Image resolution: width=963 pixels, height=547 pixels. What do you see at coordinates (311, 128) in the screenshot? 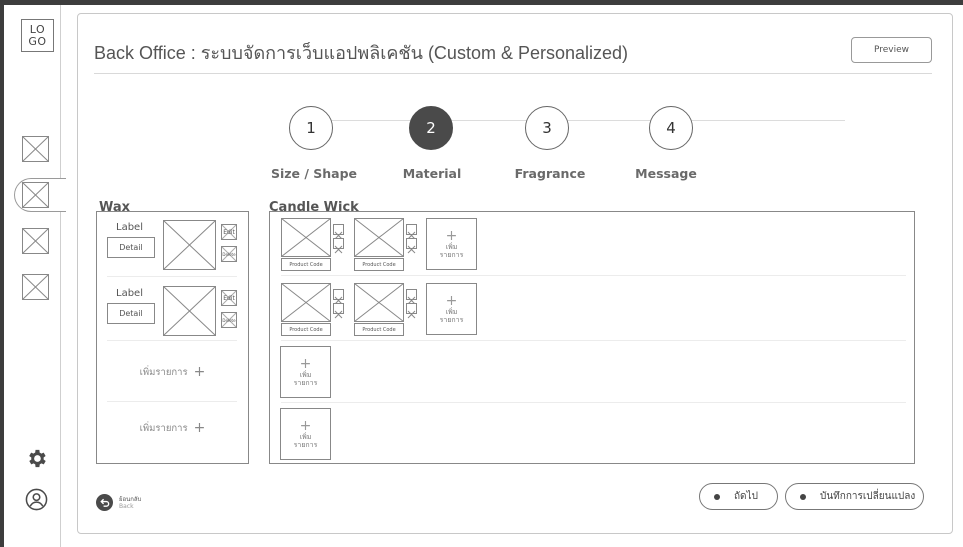
I see `step-1: 1` at bounding box center [311, 128].